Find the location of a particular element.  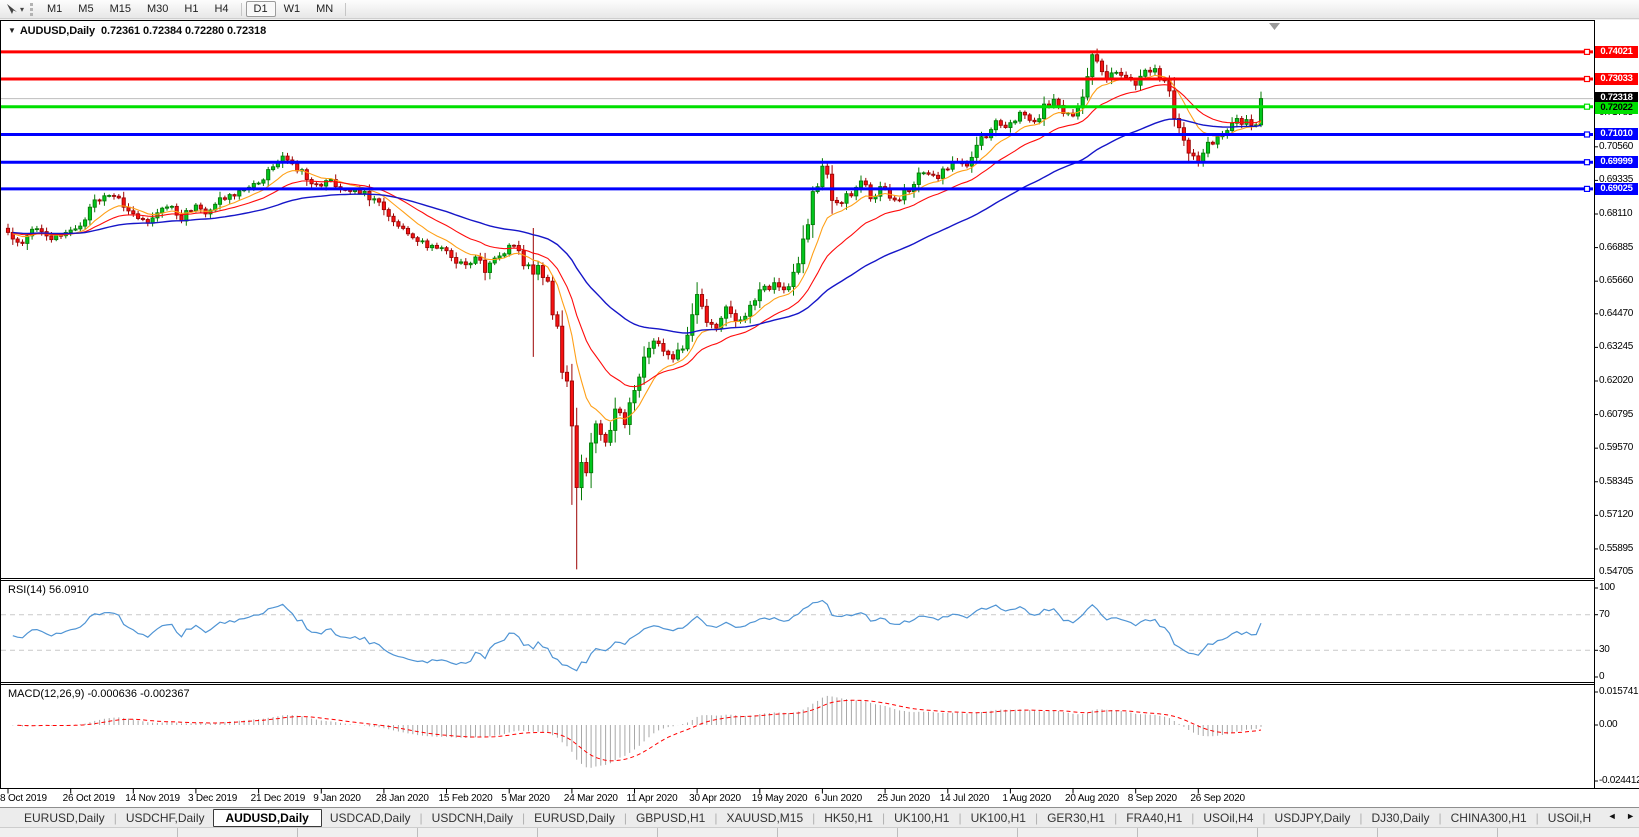

price-axis-label: 0.58345 is located at coordinates (1616, 481).